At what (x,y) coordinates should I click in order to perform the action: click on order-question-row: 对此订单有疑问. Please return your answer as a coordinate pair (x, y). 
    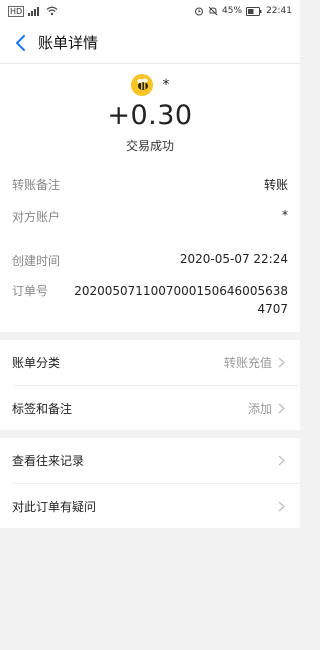
    Looking at the image, I should click on (150, 506).